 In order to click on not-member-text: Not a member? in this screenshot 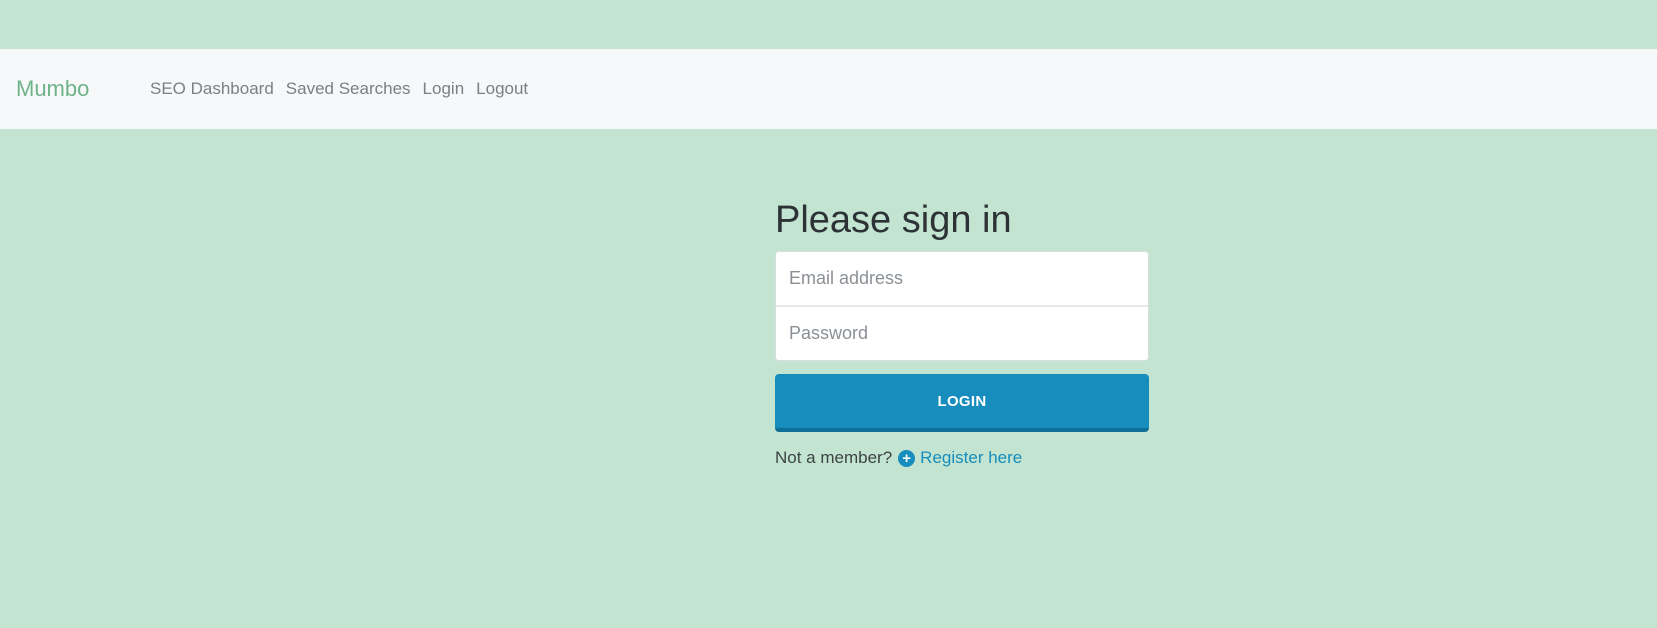, I will do `click(834, 457)`.